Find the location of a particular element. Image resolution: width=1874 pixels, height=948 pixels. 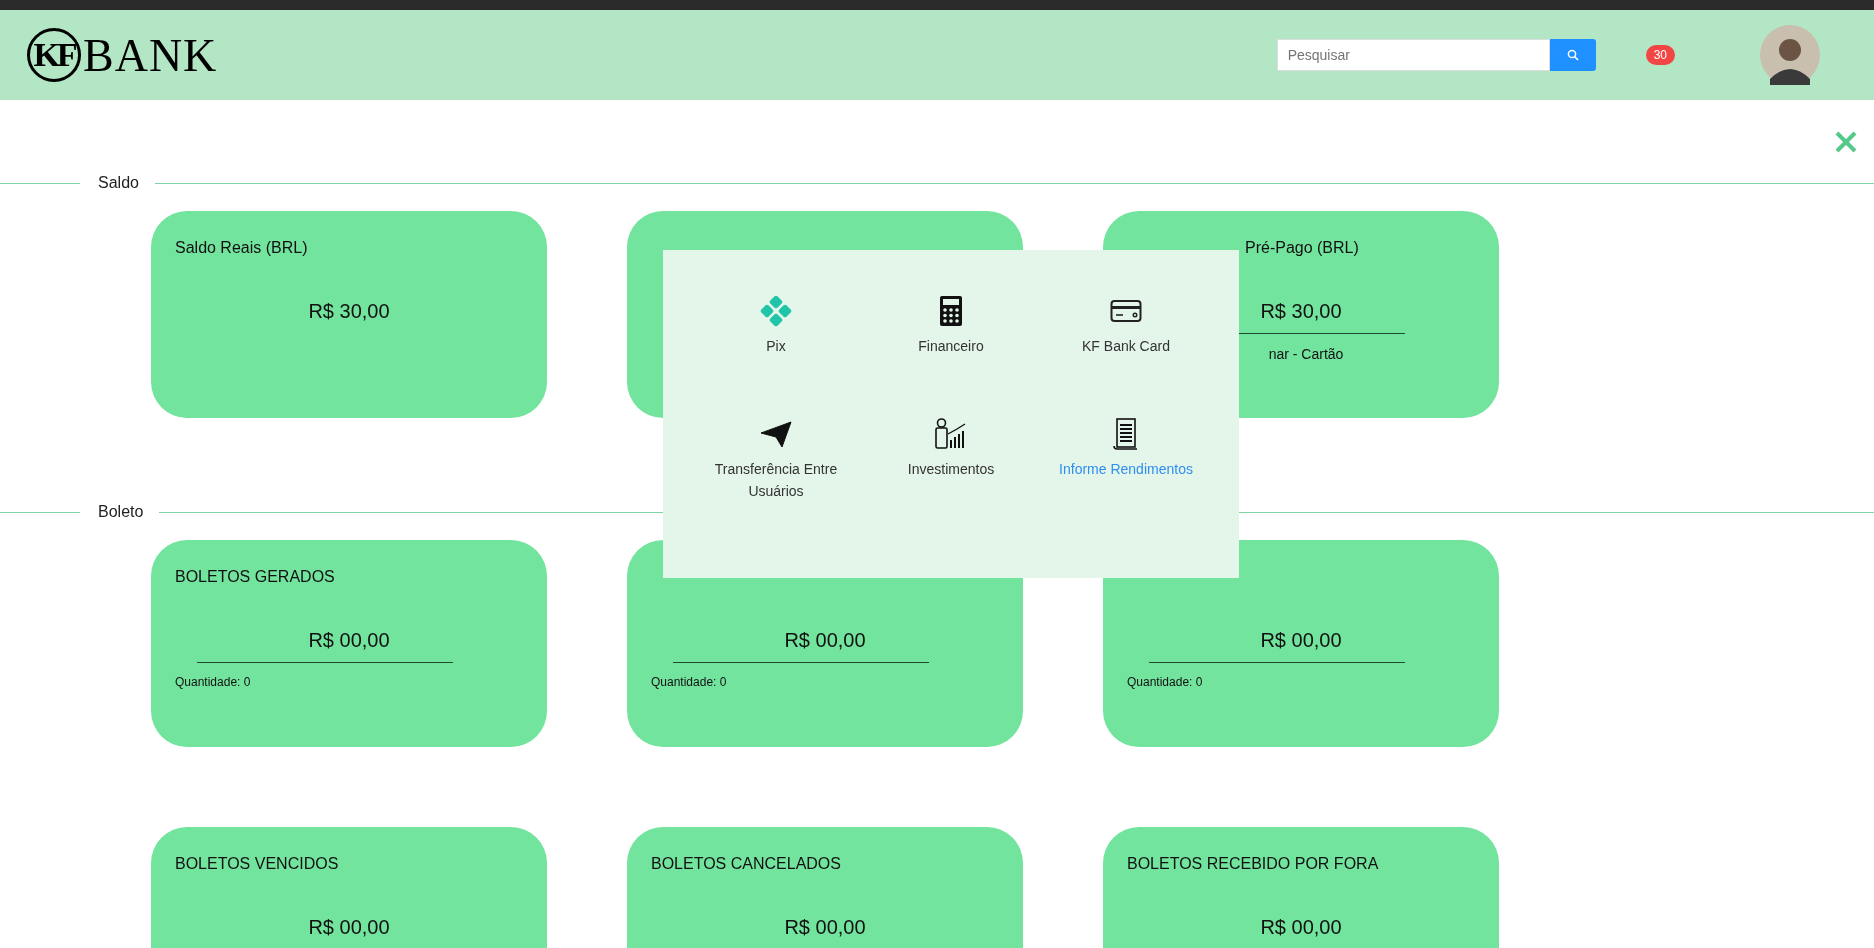

card-title: Pré-Pago (BRL) is located at coordinates (1302, 247).